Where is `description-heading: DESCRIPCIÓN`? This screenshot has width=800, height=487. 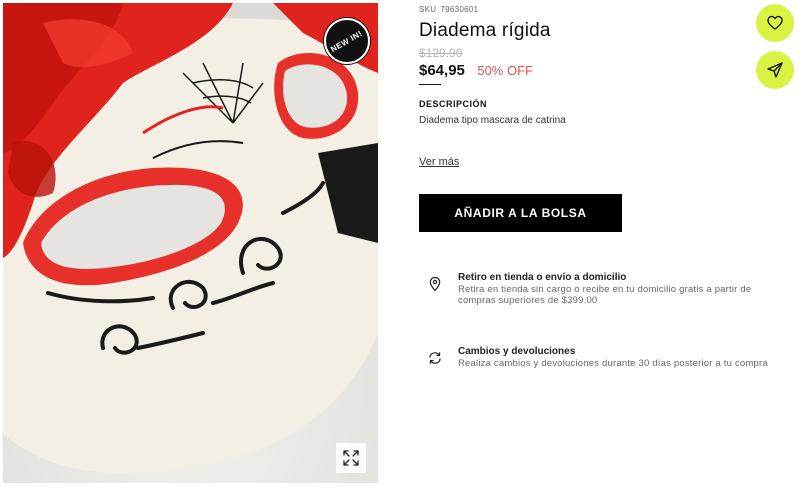 description-heading: DESCRIPCIÓN is located at coordinates (453, 104).